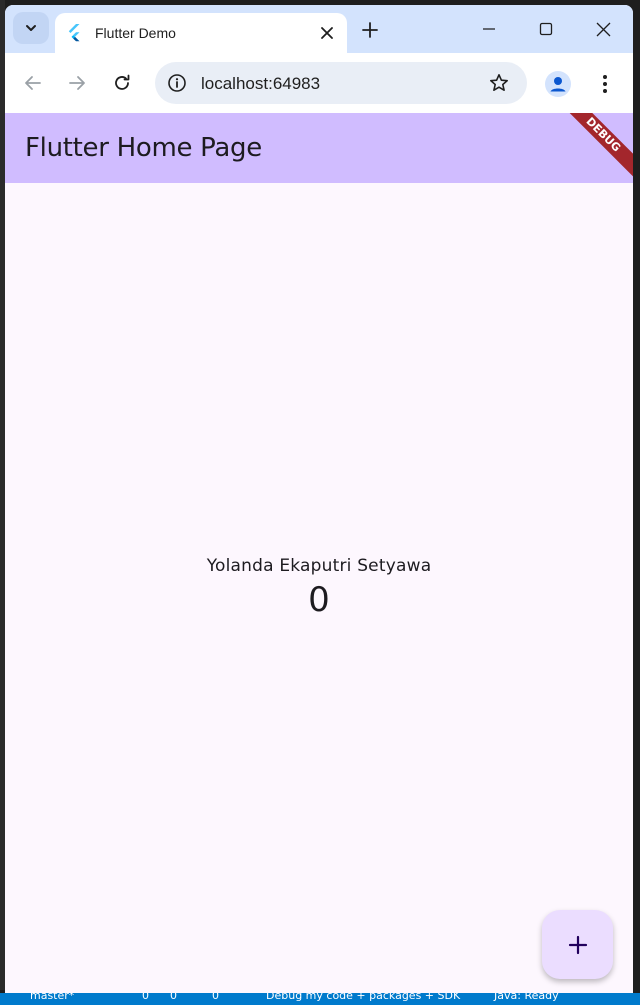  Describe the element at coordinates (74, 33) in the screenshot. I see `flutter-logo-icon` at that location.